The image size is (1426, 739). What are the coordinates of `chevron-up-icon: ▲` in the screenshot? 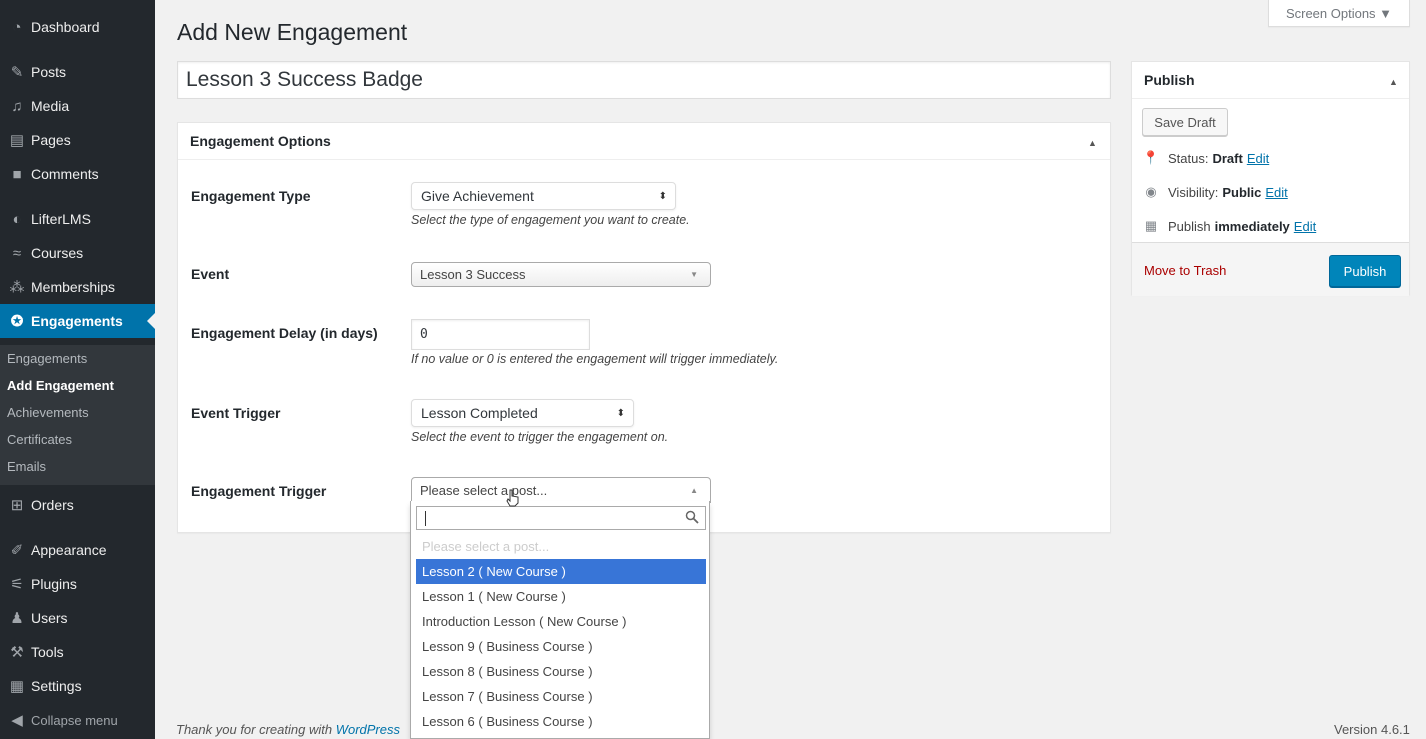 It's located at (694, 490).